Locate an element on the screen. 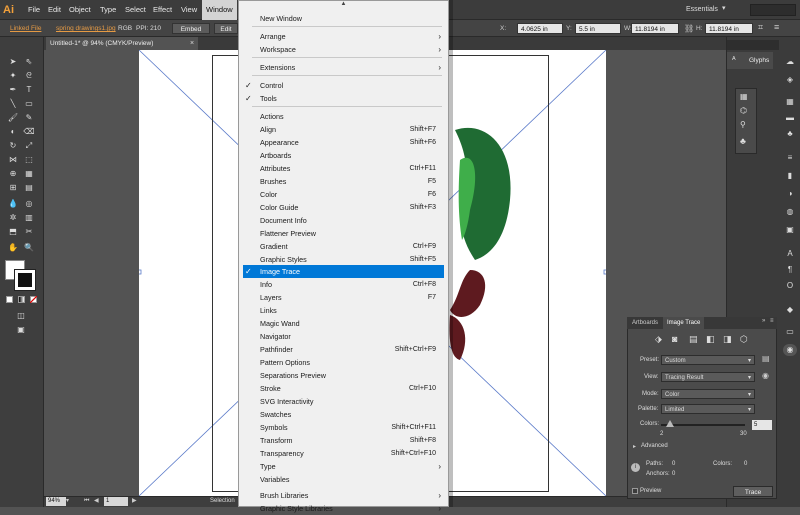  selection-tool-icon: ➤ is located at coordinates (13, 62).